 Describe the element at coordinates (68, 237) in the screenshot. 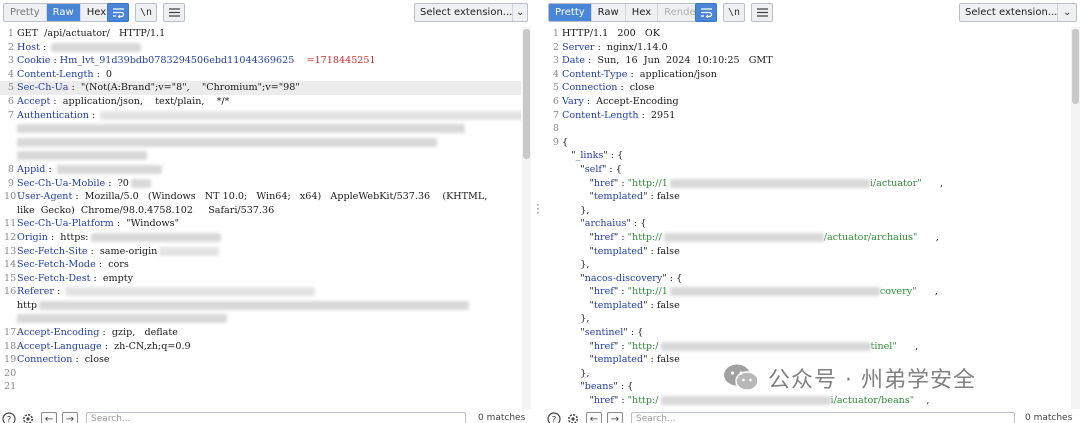

I see `line-text: : https:` at that location.